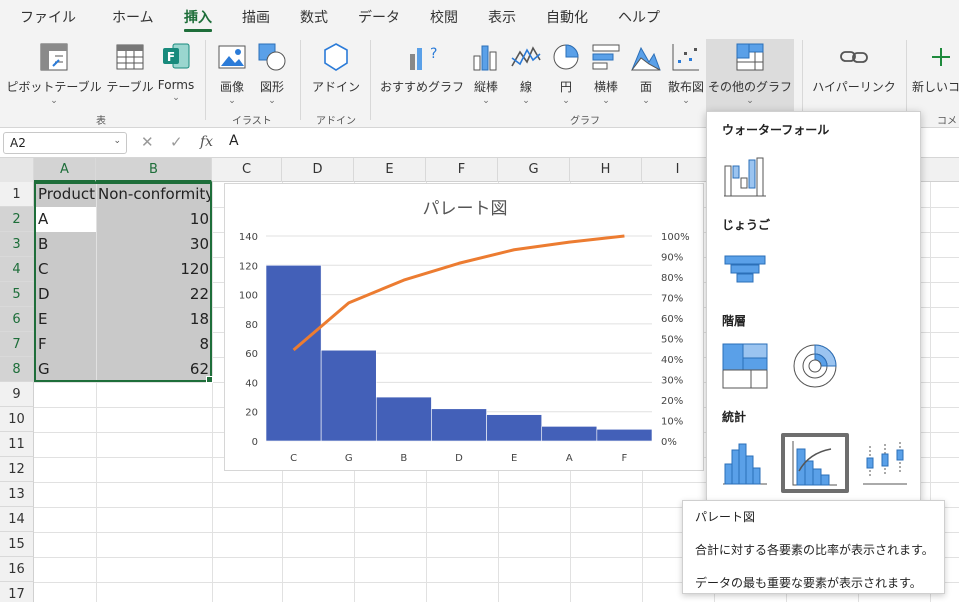  What do you see at coordinates (65, 170) in the screenshot?
I see `column-header-a: A` at bounding box center [65, 170].